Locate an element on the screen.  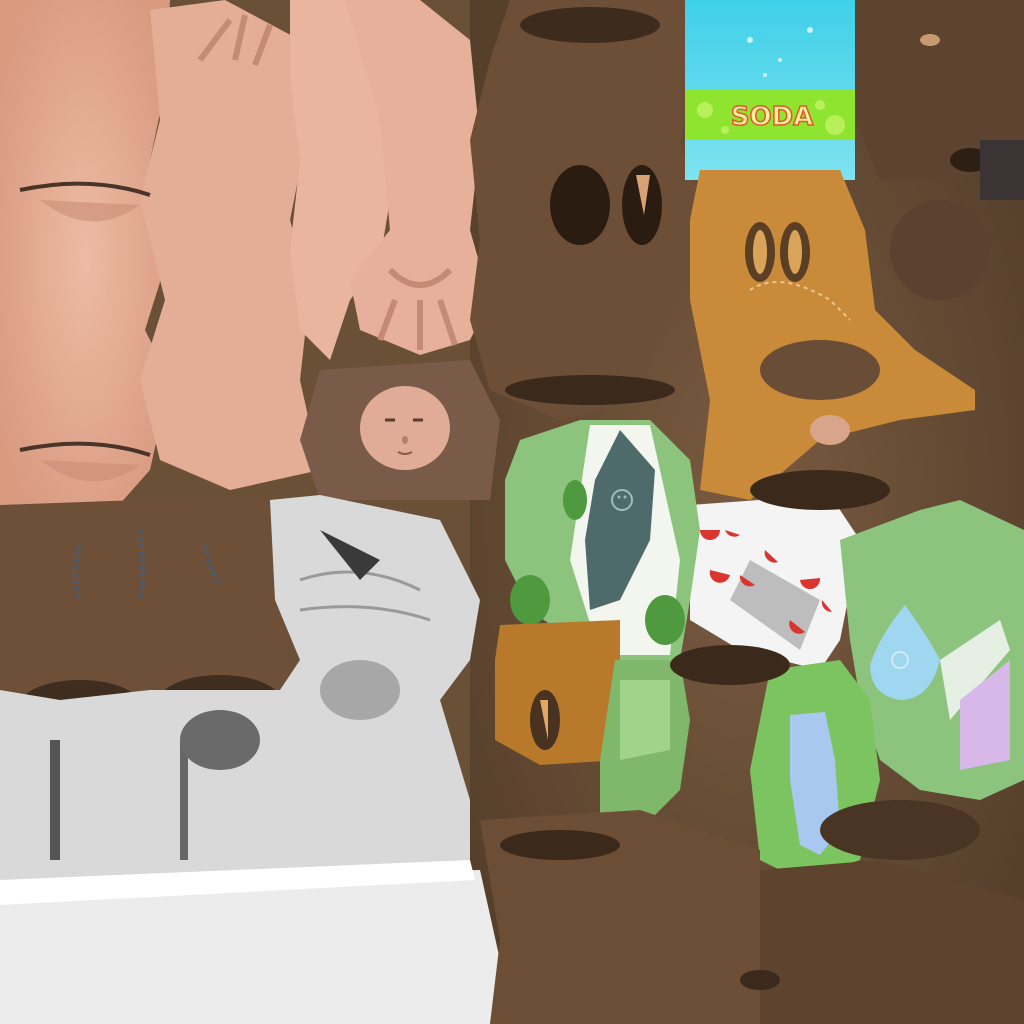
orange-strap-panel is located at coordinates (557, 692).